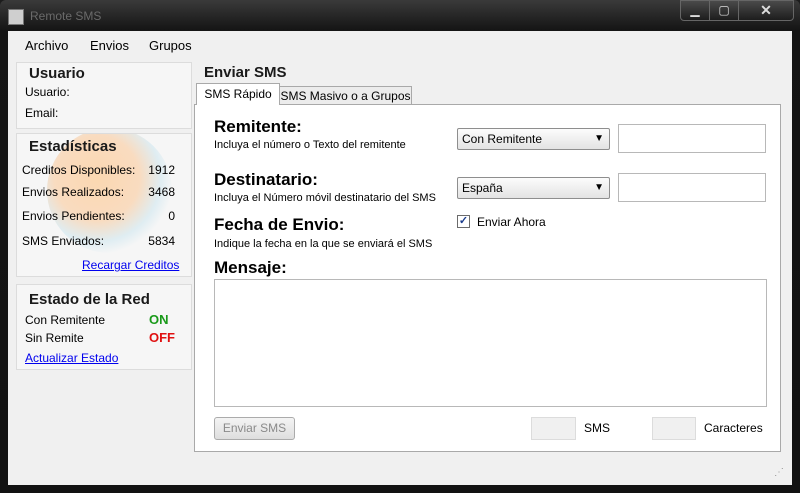  Describe the element at coordinates (533, 188) in the screenshot. I see `destinatario-select: España ▼` at that location.